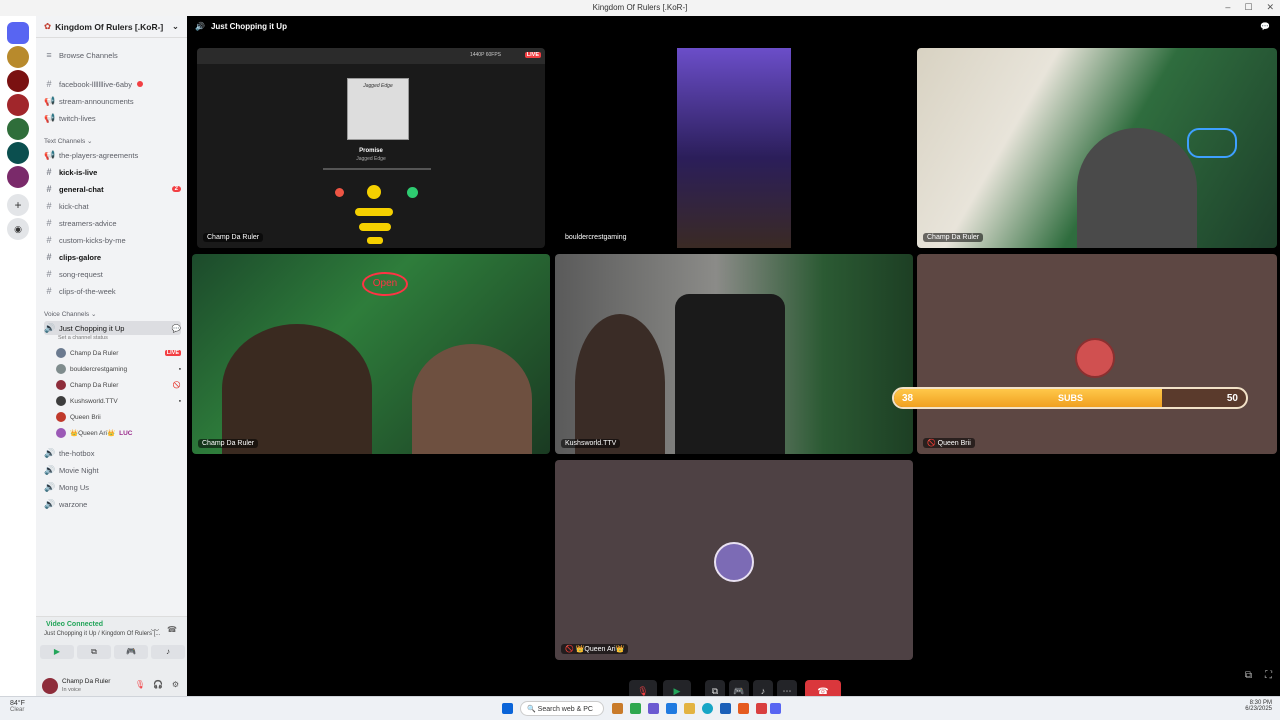 Image resolution: width=1280 pixels, height=720 pixels. Describe the element at coordinates (734, 354) in the screenshot. I see `video-tile: Kushsworld.TTV` at that location.